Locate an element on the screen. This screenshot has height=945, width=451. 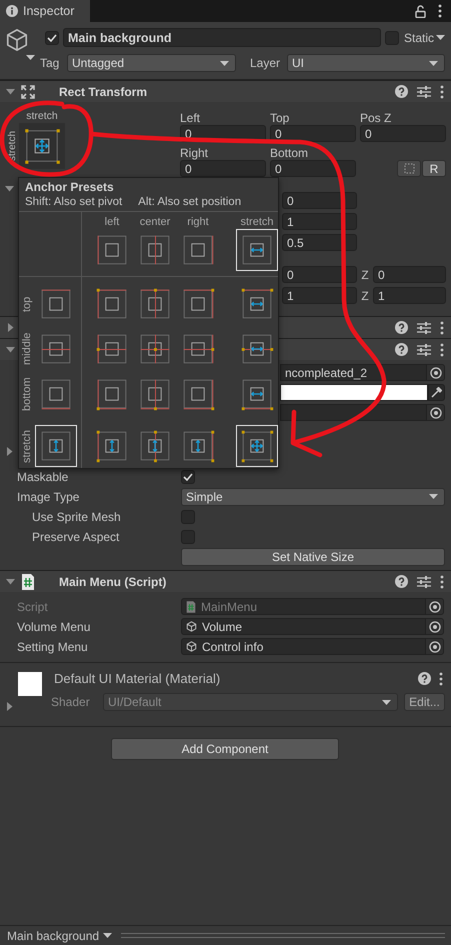
object-field: Volume is located at coordinates (312, 626).